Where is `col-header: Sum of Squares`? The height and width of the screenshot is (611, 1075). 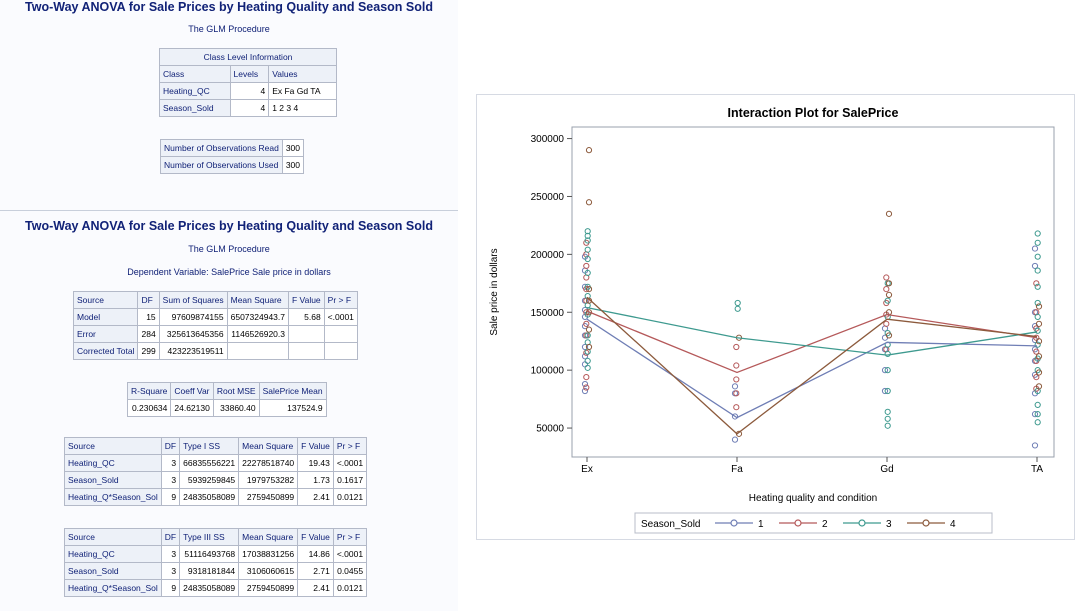 col-header: Sum of Squares is located at coordinates (193, 300).